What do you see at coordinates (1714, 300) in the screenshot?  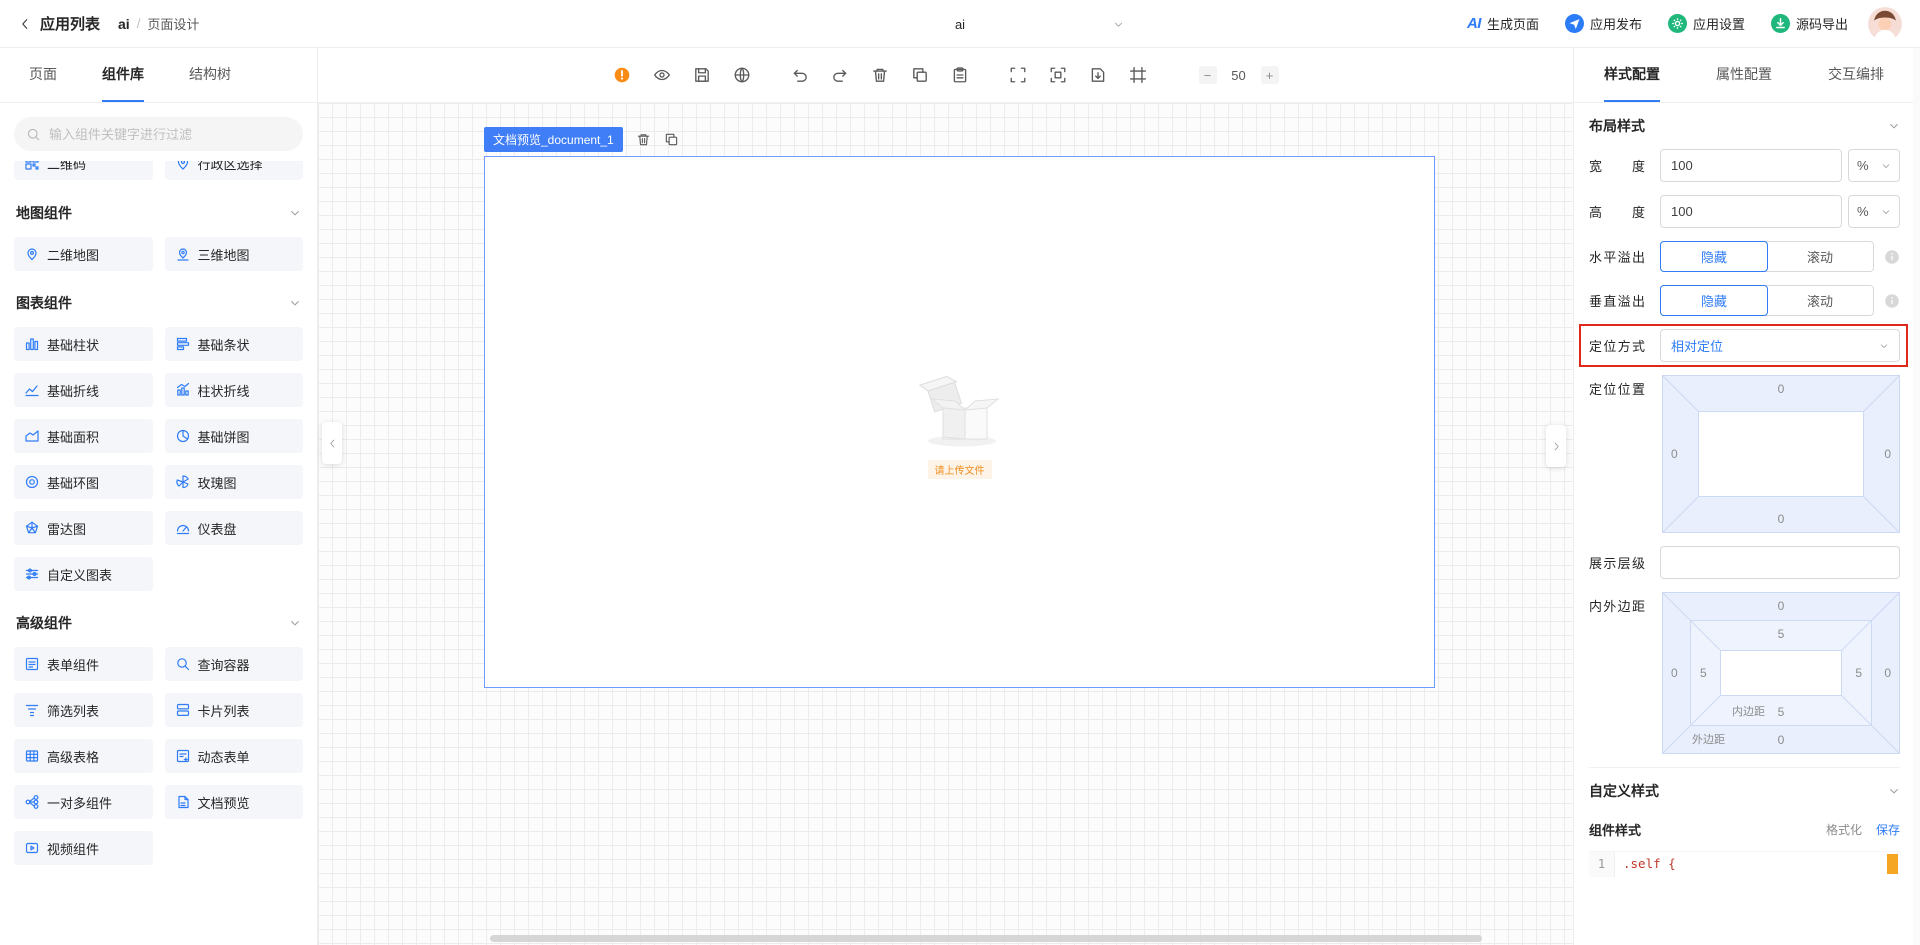 I see `v-overflow-hide-option: 隐藏` at bounding box center [1714, 300].